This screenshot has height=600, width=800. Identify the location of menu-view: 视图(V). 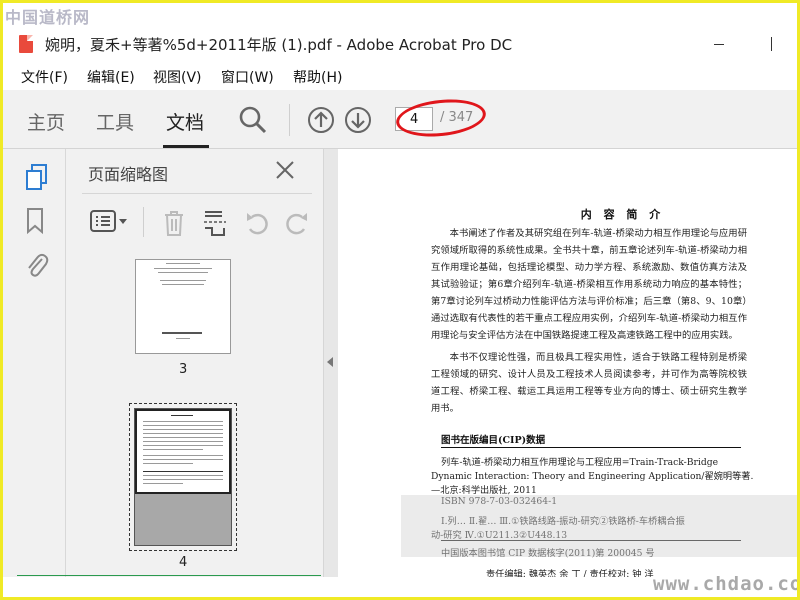
(177, 77).